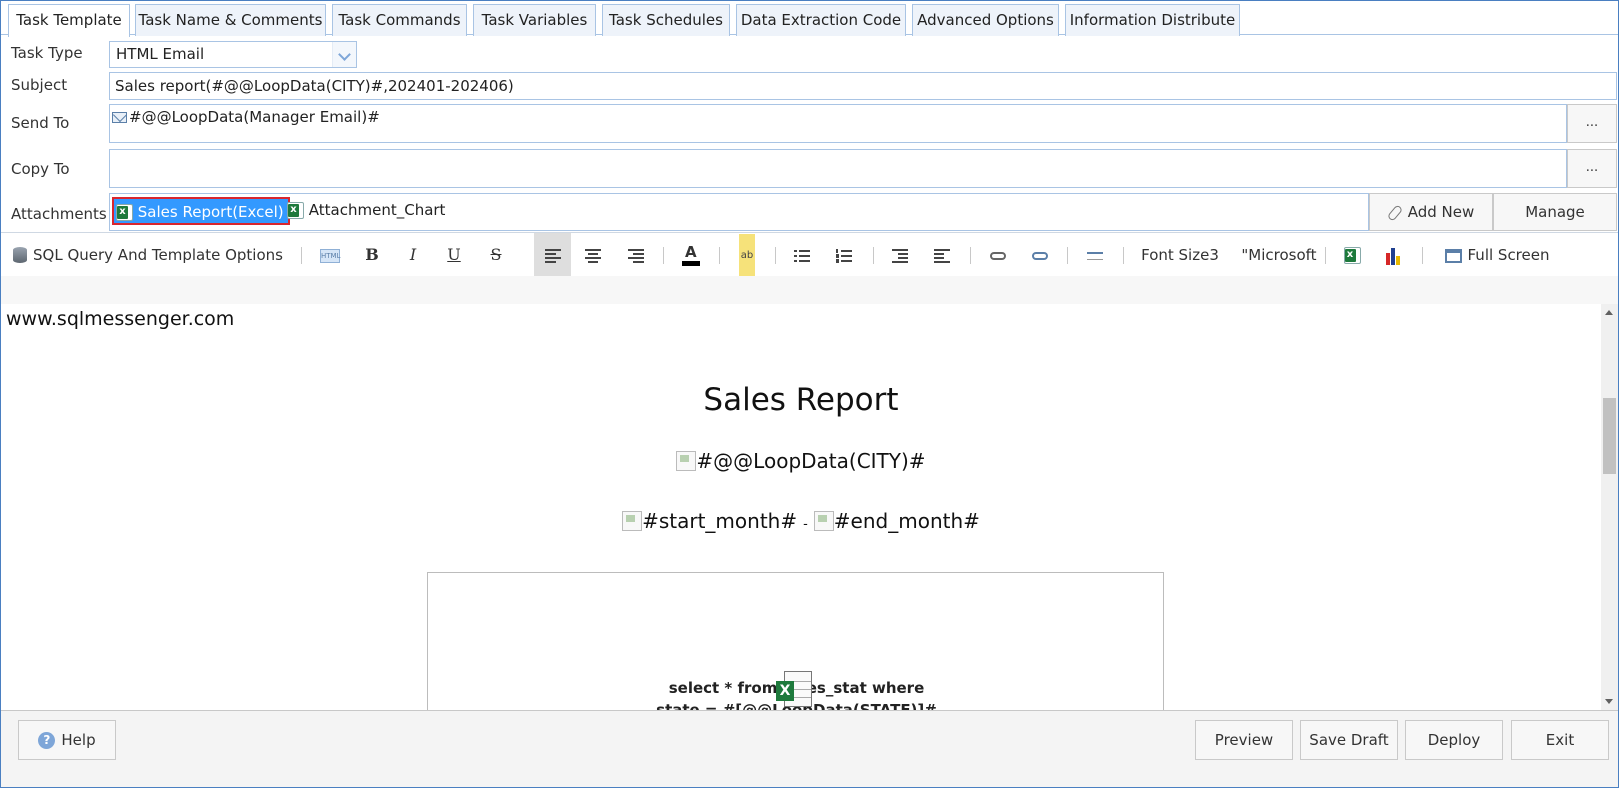  I want to click on bold-button: B, so click(372, 255).